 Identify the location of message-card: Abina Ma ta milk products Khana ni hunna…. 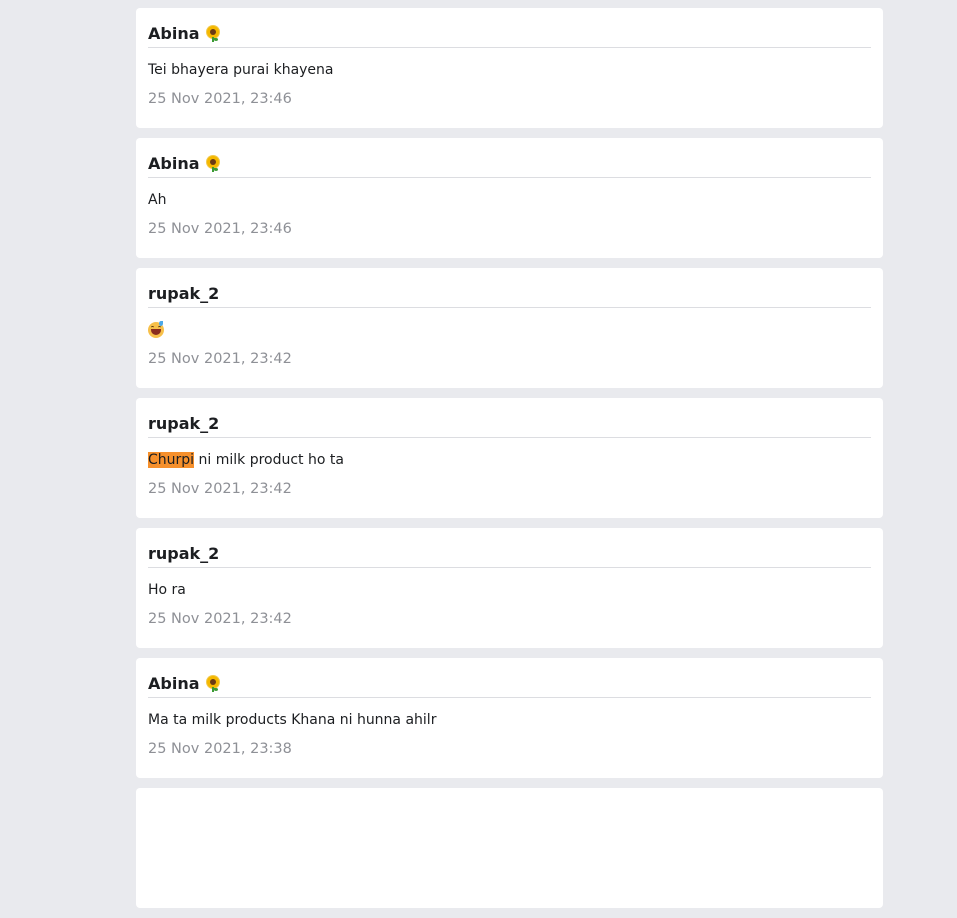
(509, 718).